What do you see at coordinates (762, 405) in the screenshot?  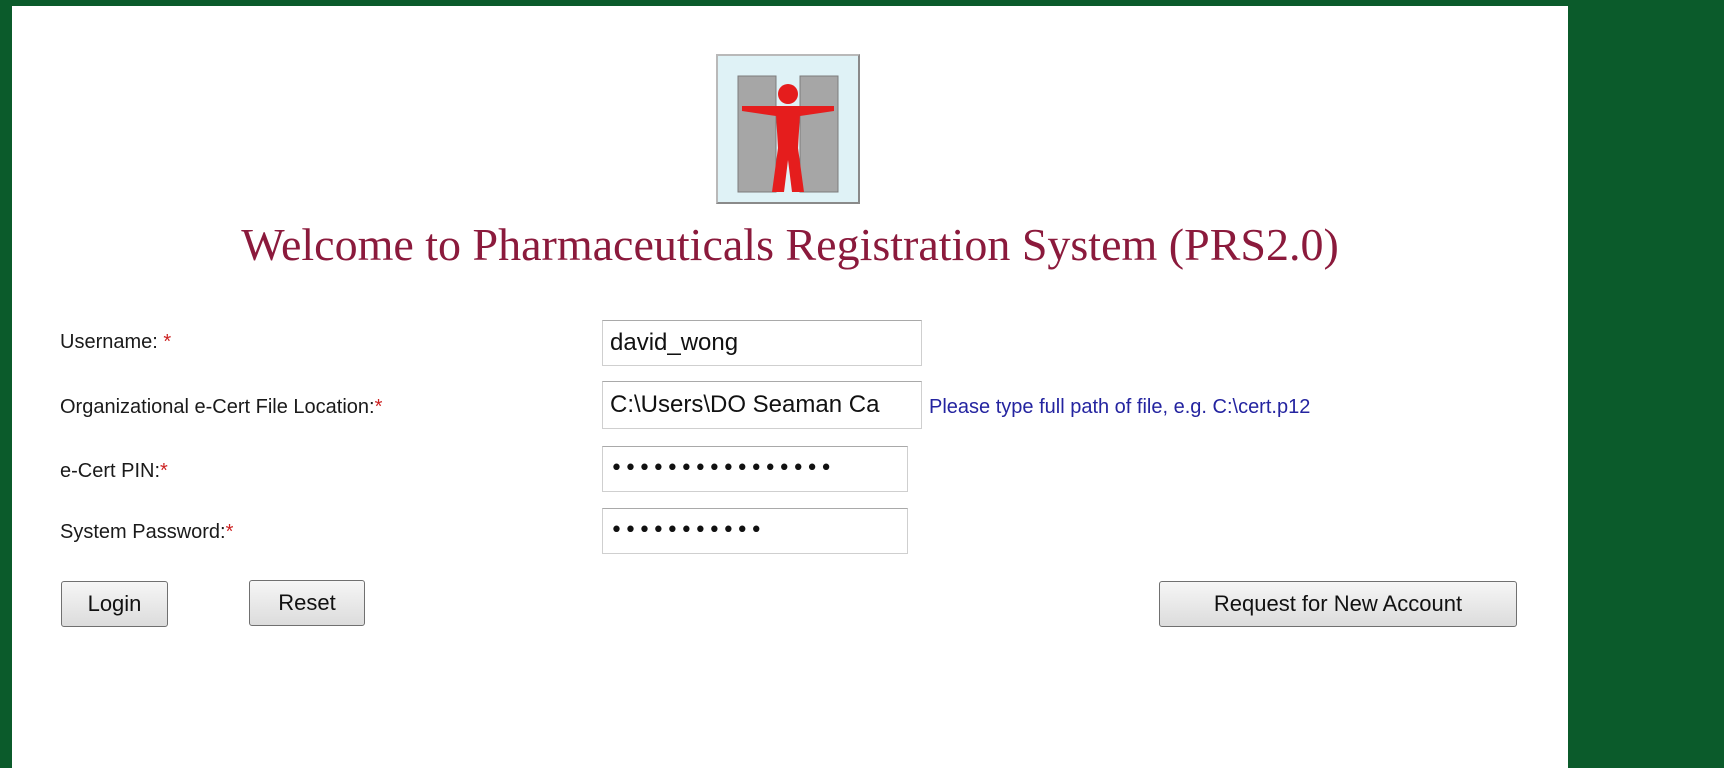 I see `cert-location-input: C:\Users\DO Seaman Ca` at bounding box center [762, 405].